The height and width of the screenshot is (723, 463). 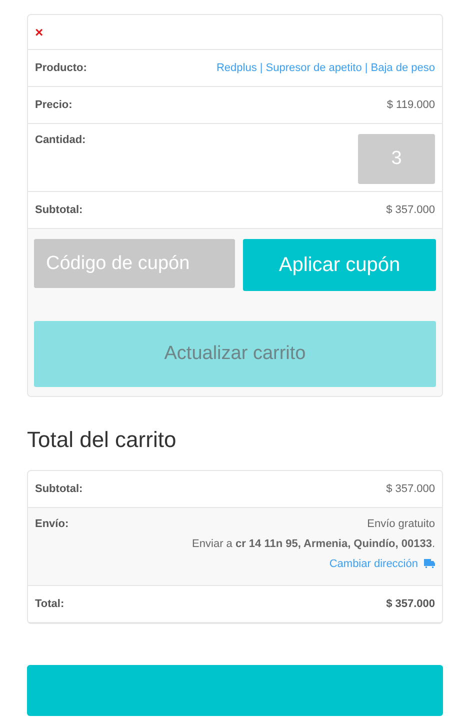 I want to click on checkout-button, so click(x=235, y=690).